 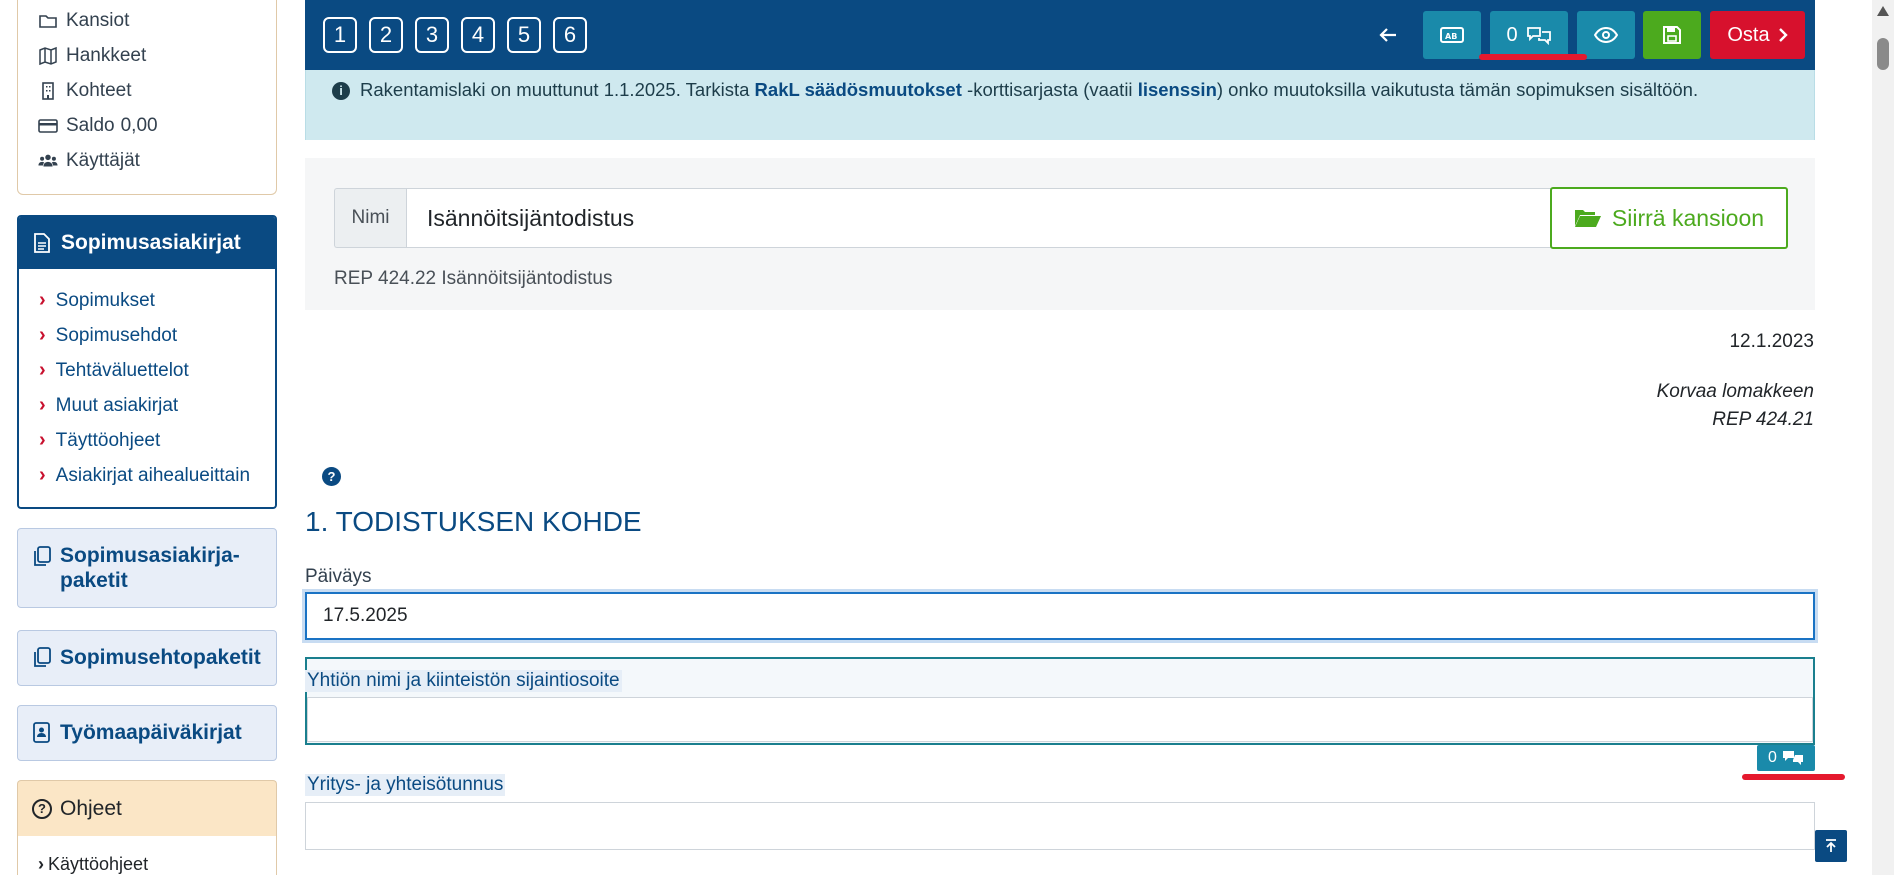 I want to click on page-scrollbar, so click(x=1883, y=437).